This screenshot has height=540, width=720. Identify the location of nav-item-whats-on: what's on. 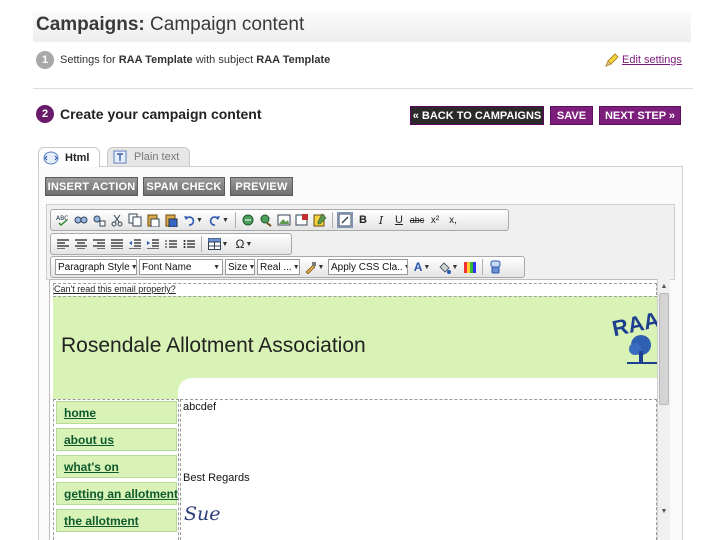
(116, 466).